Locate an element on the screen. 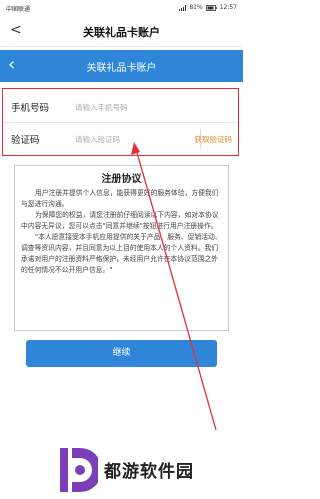 The height and width of the screenshot is (499, 320). status-right: 81% 12:57 is located at coordinates (208, 7).